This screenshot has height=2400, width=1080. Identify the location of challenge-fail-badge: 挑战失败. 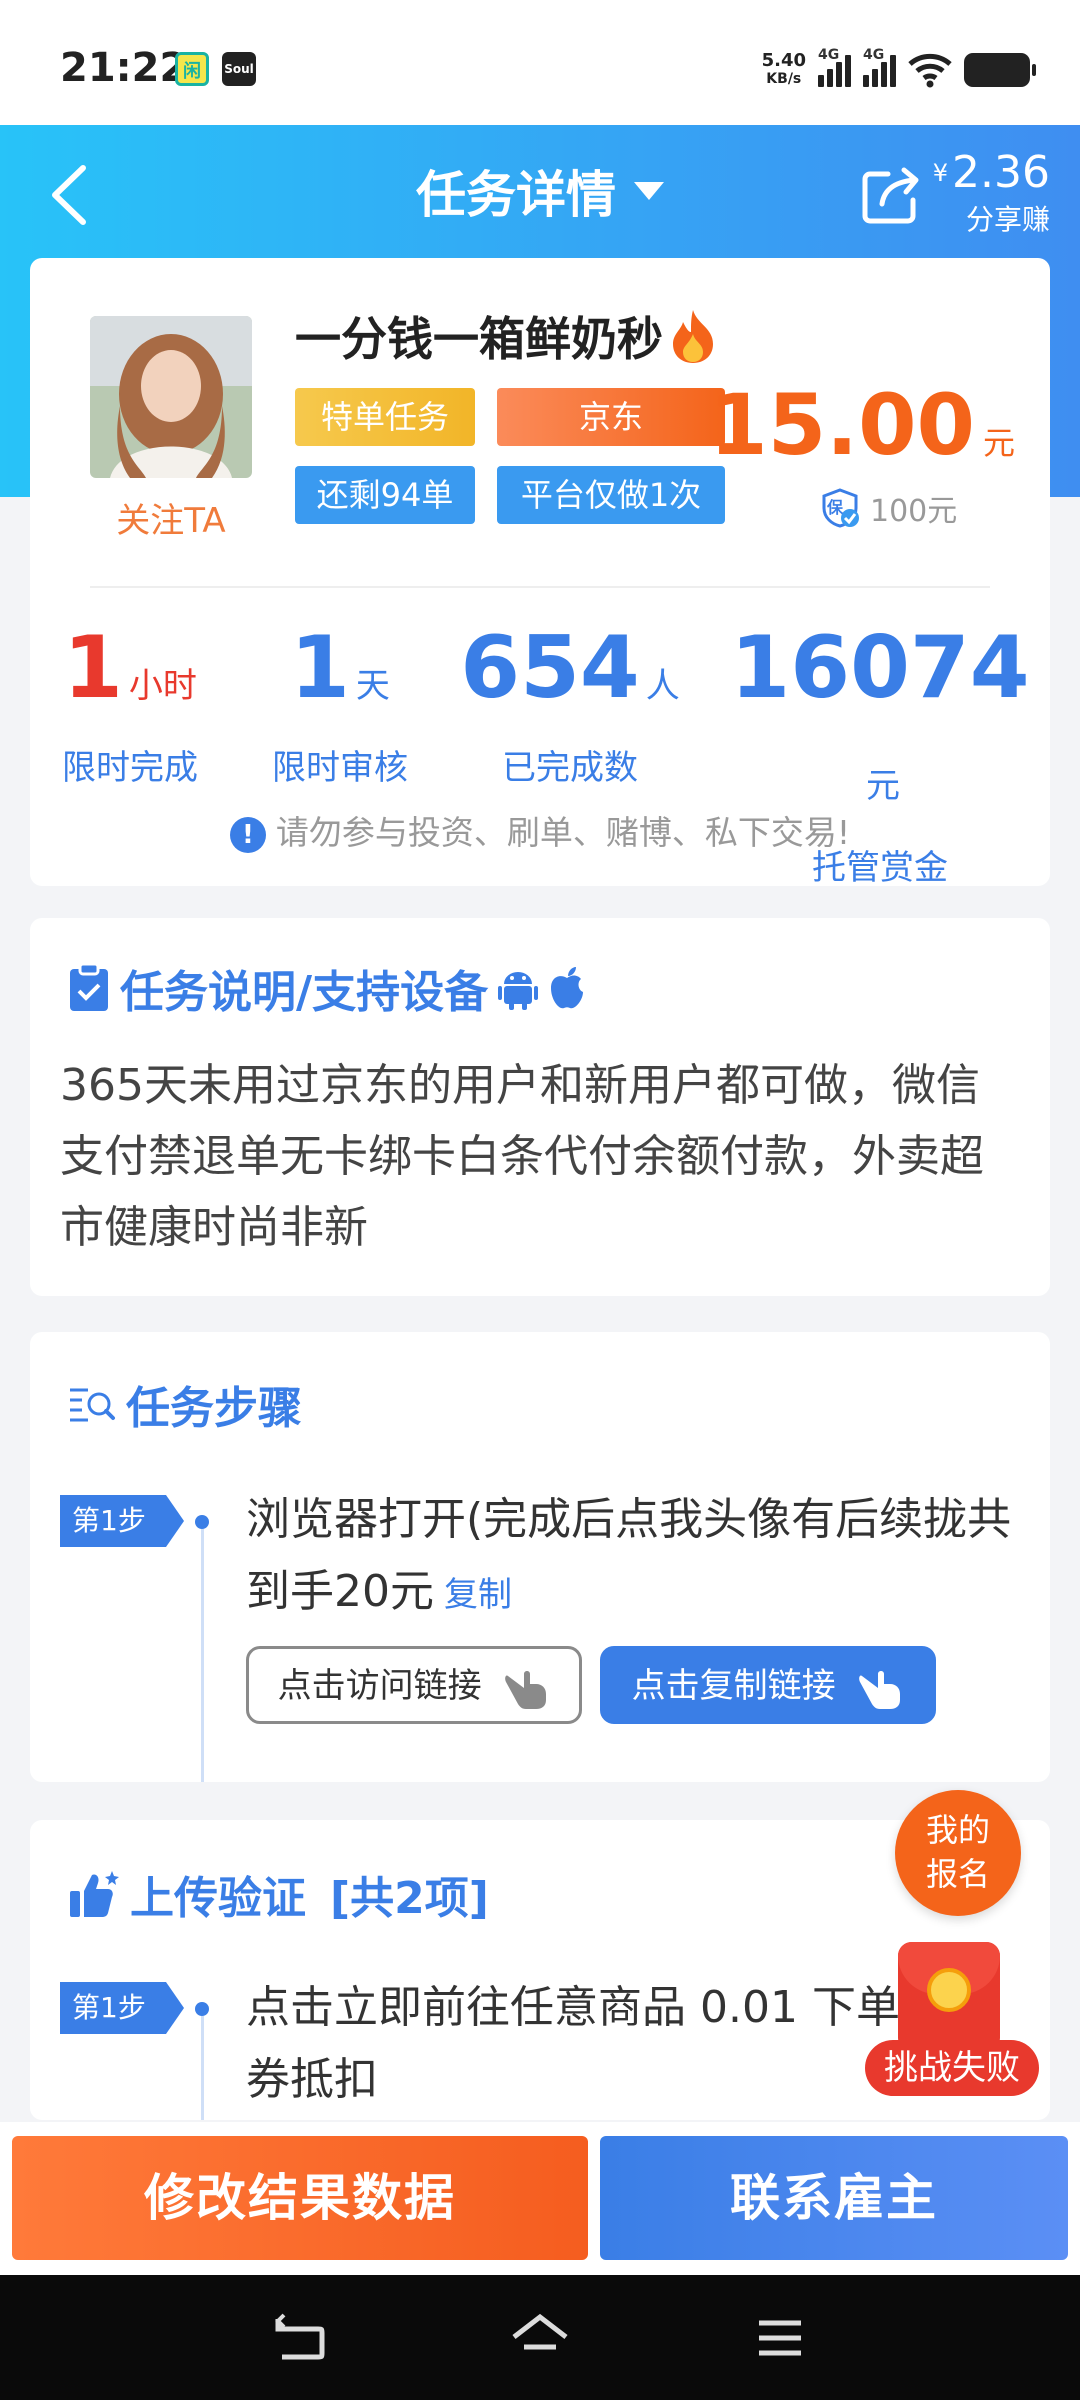
(952, 2068).